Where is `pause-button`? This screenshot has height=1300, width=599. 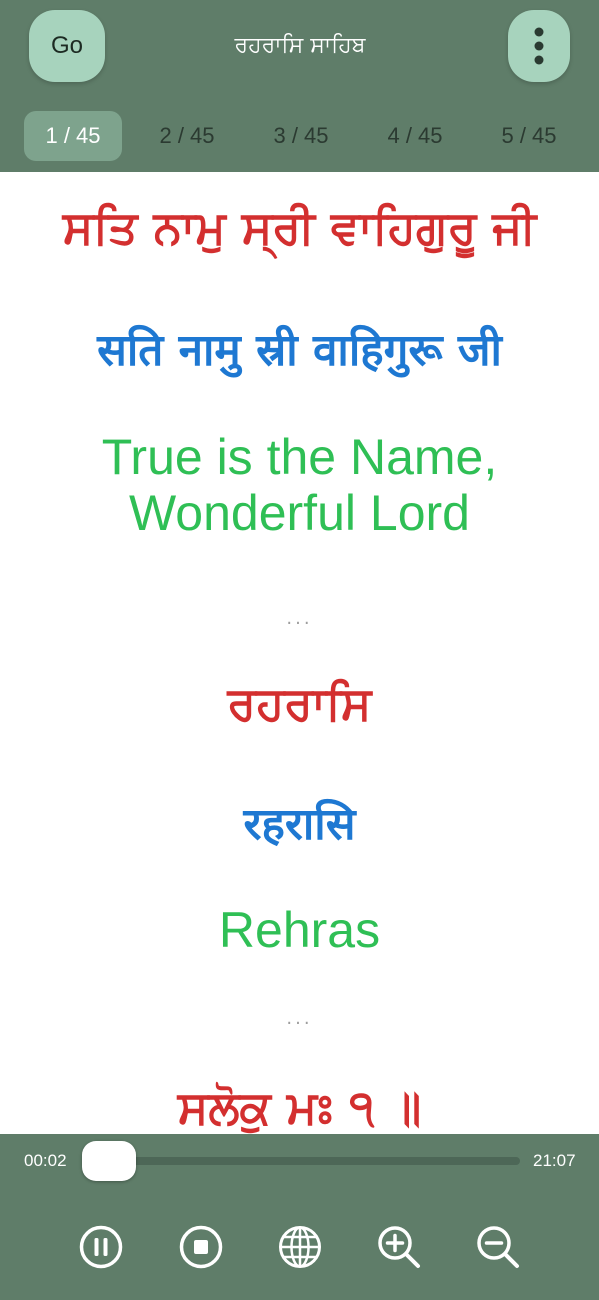 pause-button is located at coordinates (101, 1247).